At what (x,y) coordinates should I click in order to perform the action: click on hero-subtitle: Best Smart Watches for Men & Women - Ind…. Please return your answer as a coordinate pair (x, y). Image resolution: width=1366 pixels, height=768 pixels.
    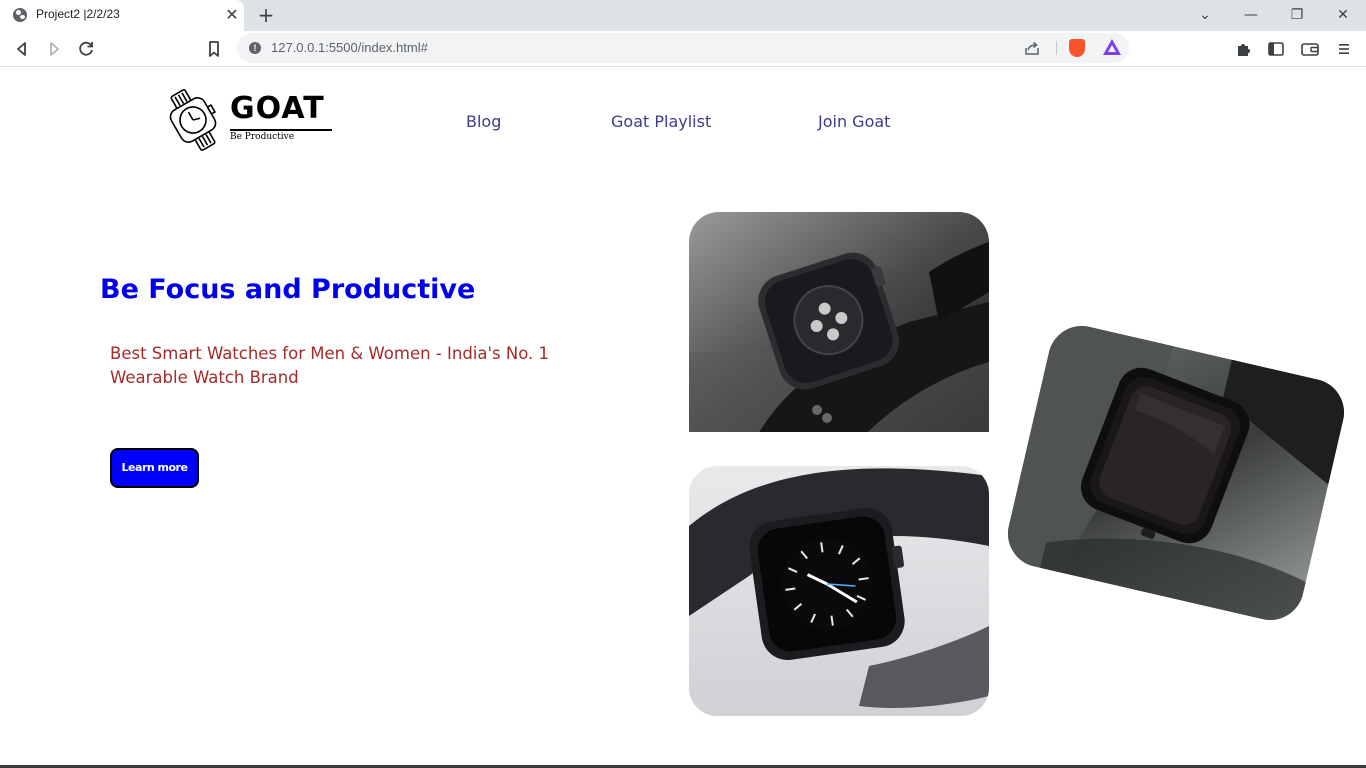
    Looking at the image, I should click on (330, 365).